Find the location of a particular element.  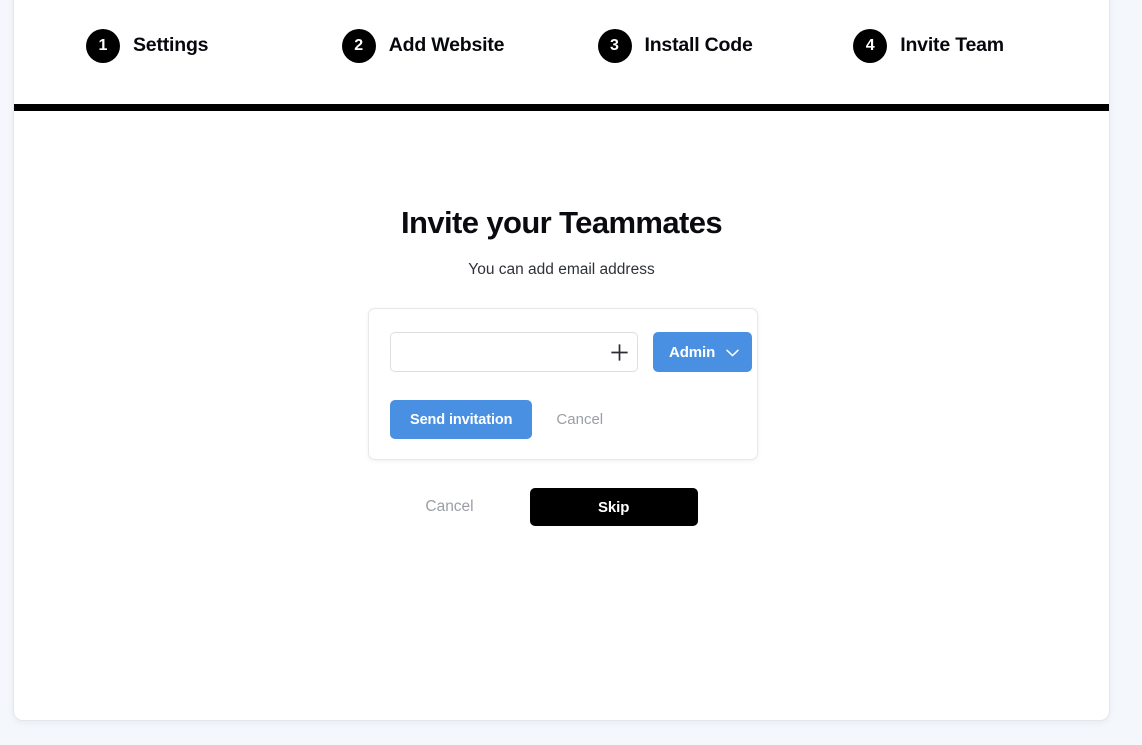

step-number-badge-1: 1 is located at coordinates (103, 45).